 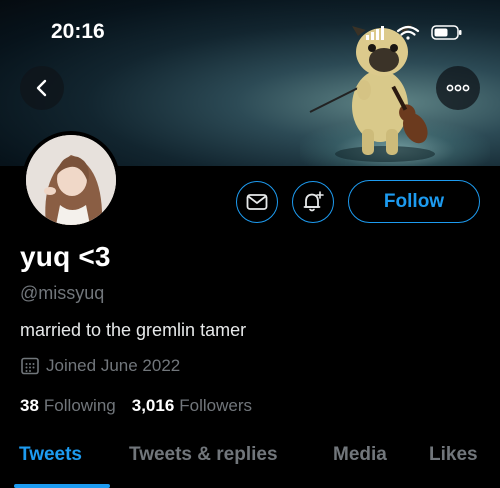 I want to click on joined-date: Joined June 2022, so click(x=100, y=366).